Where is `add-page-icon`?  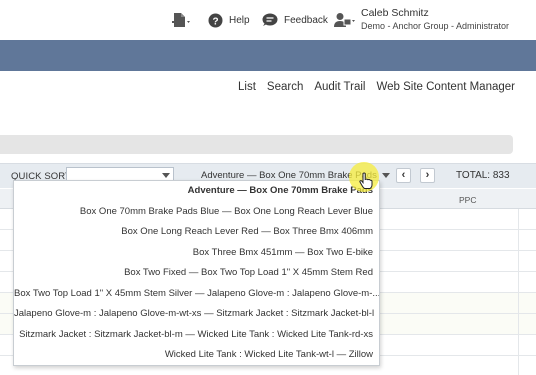
add-page-icon is located at coordinates (181, 20).